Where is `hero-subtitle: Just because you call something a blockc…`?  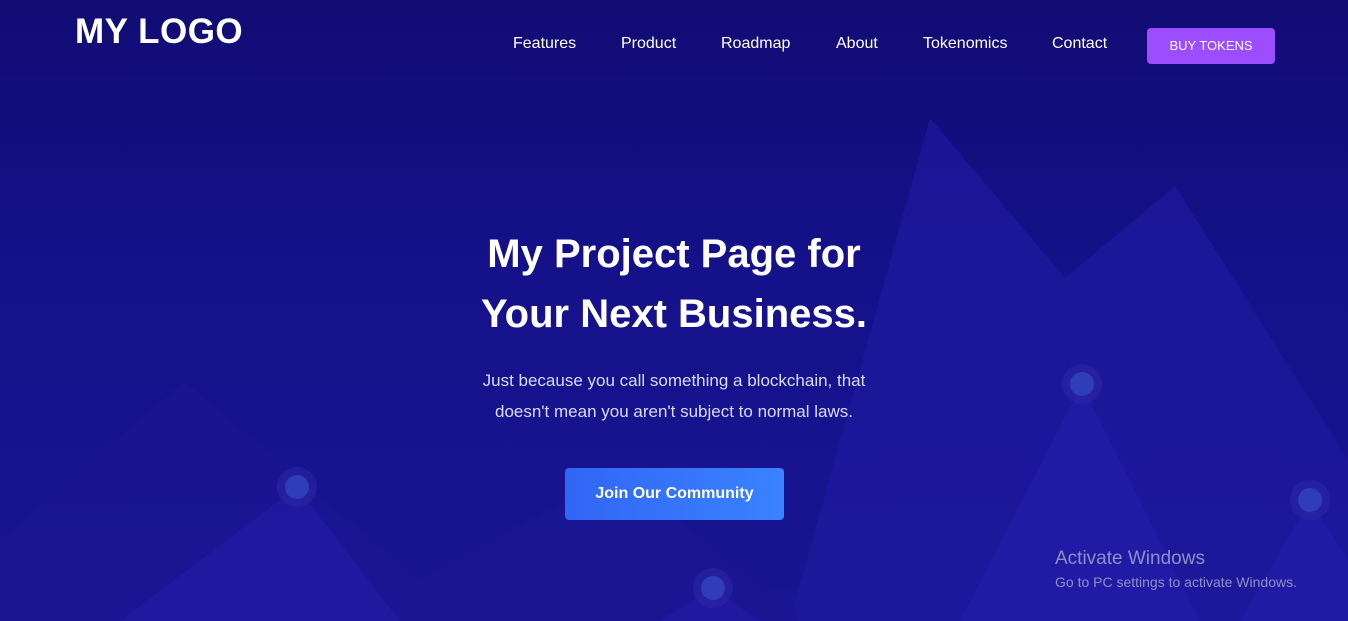 hero-subtitle: Just because you call something a blockc… is located at coordinates (674, 396).